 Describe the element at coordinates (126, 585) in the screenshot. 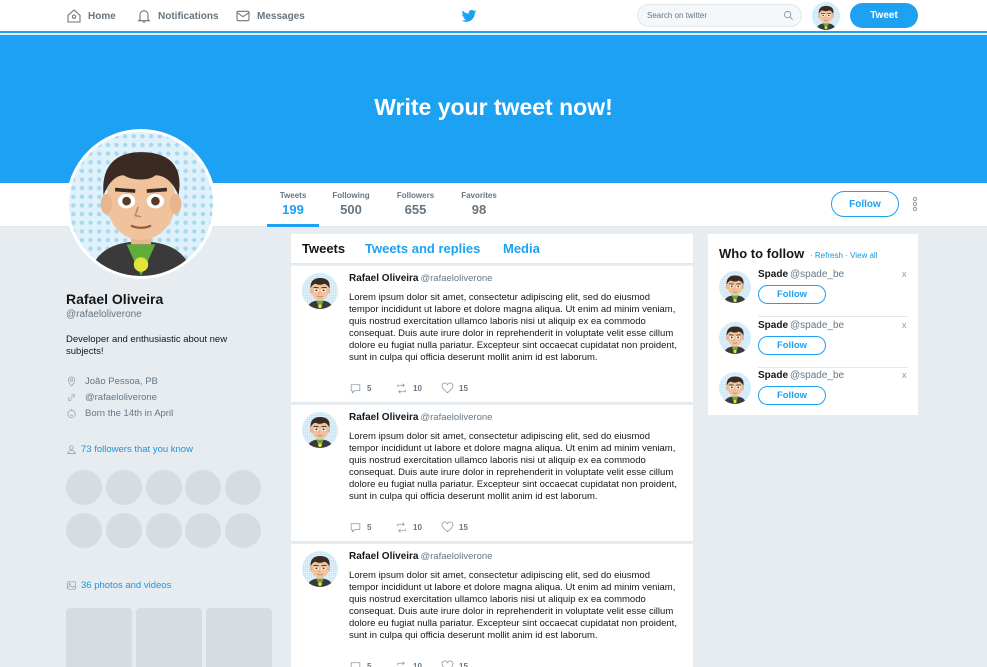

I see `photos-videos-text: 36 photos and videos` at that location.